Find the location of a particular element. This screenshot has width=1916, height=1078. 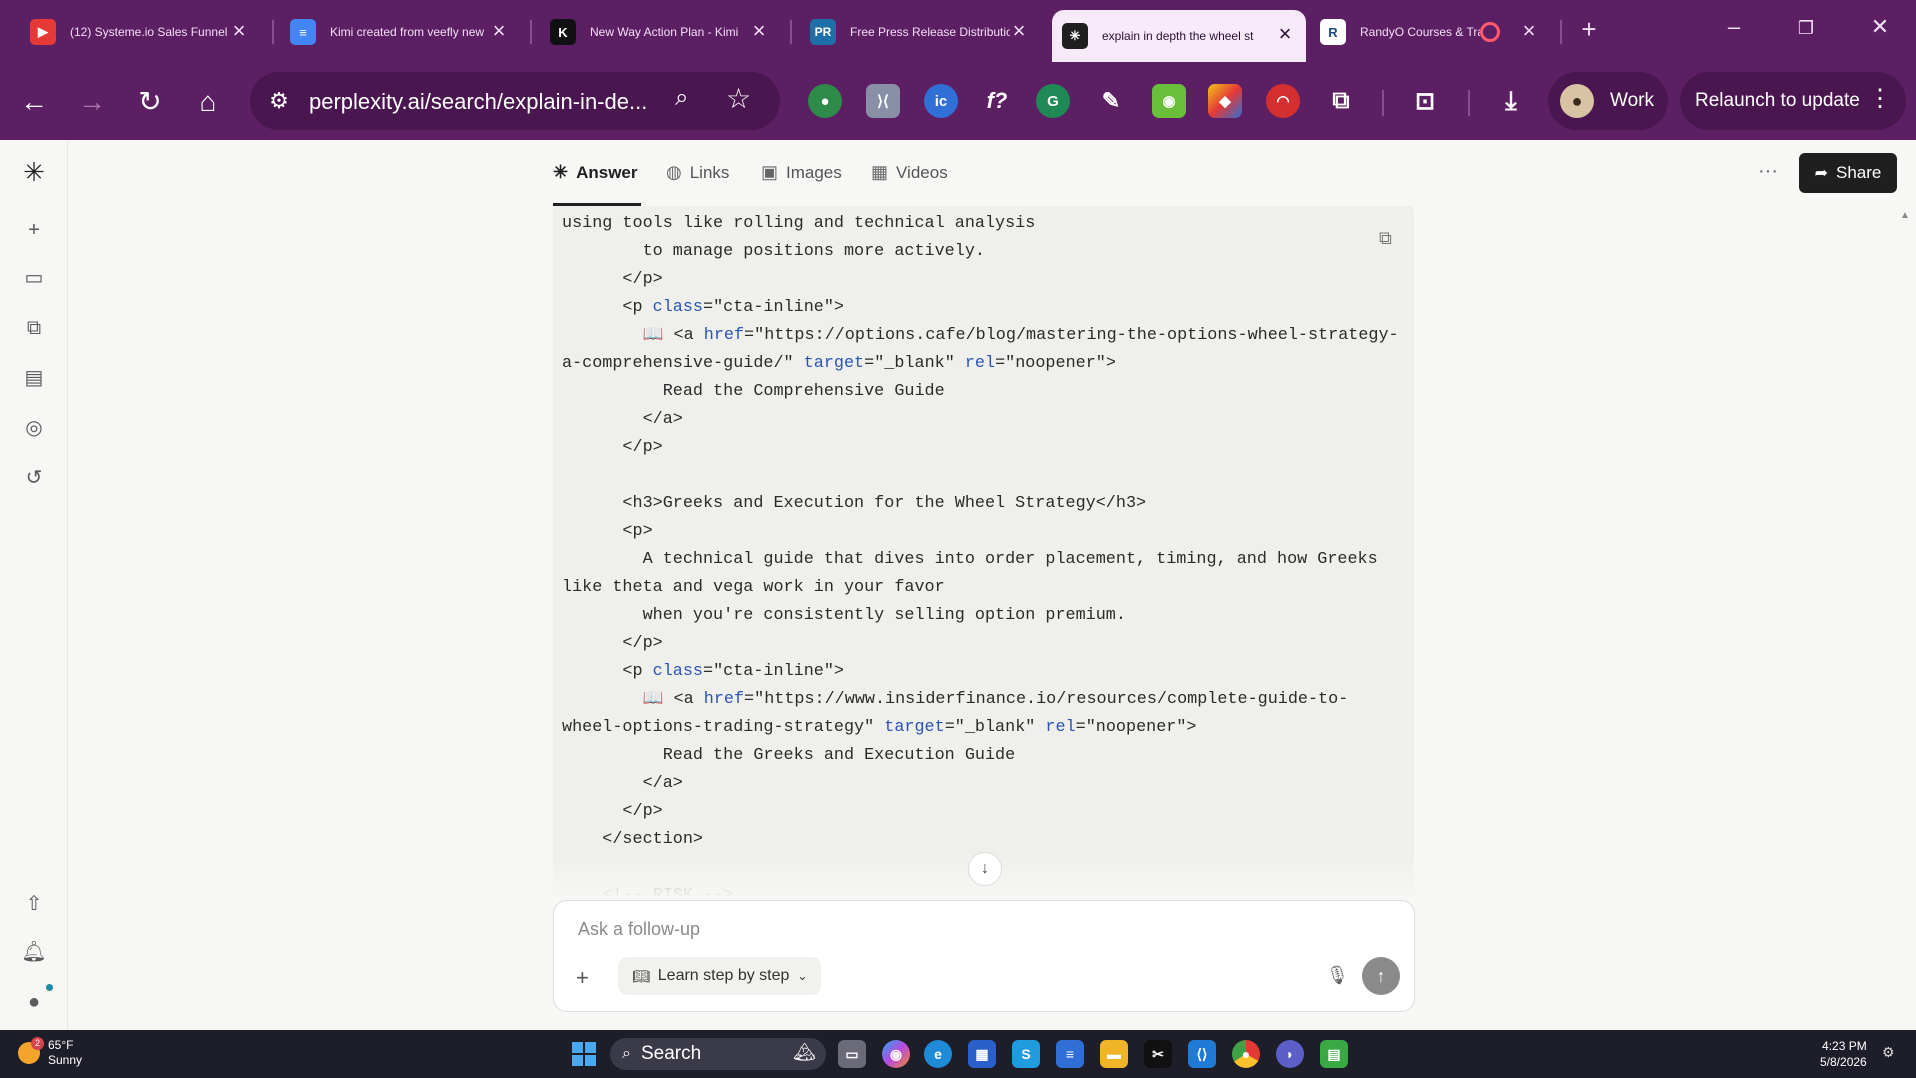

chrome-icon: ● is located at coordinates (1246, 1054).